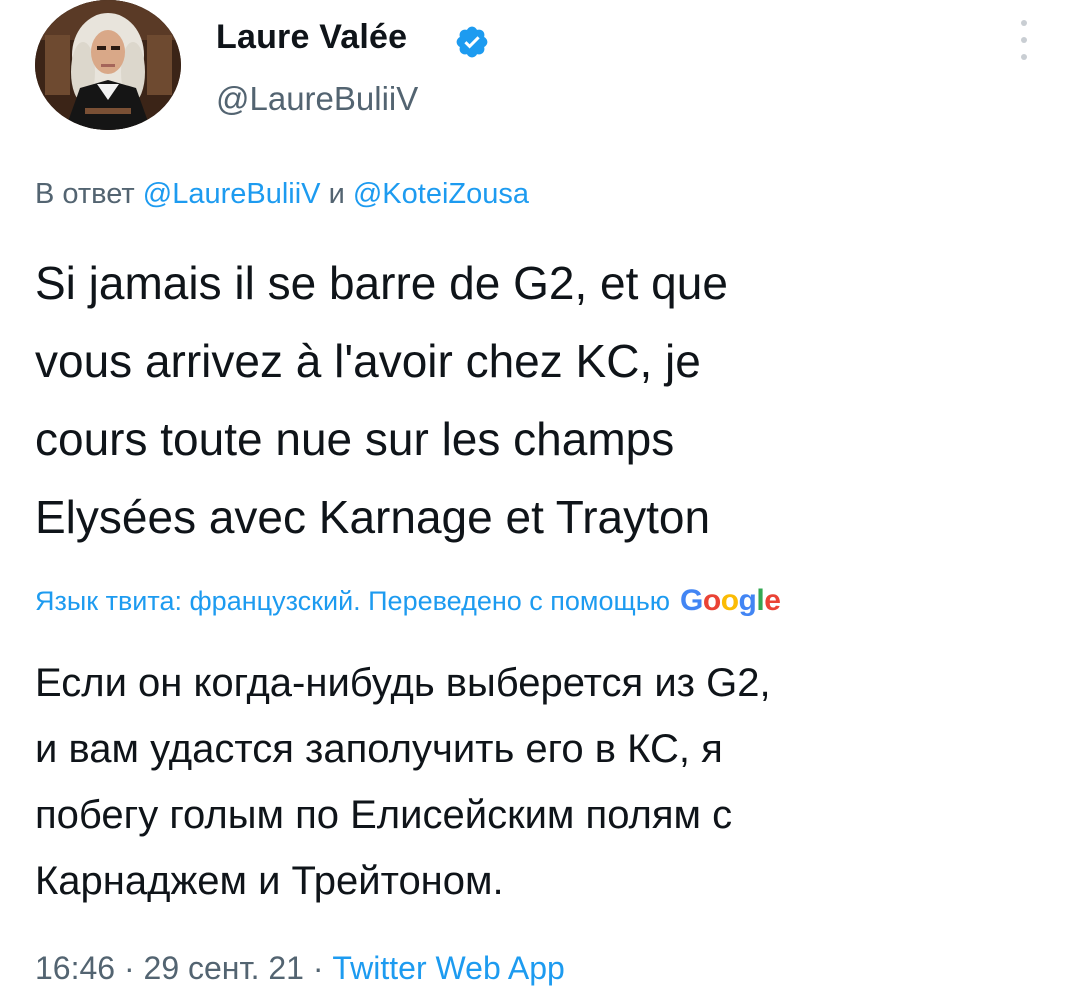 The width and height of the screenshot is (1080, 1001). I want to click on display-name: Laure Valée, so click(311, 37).